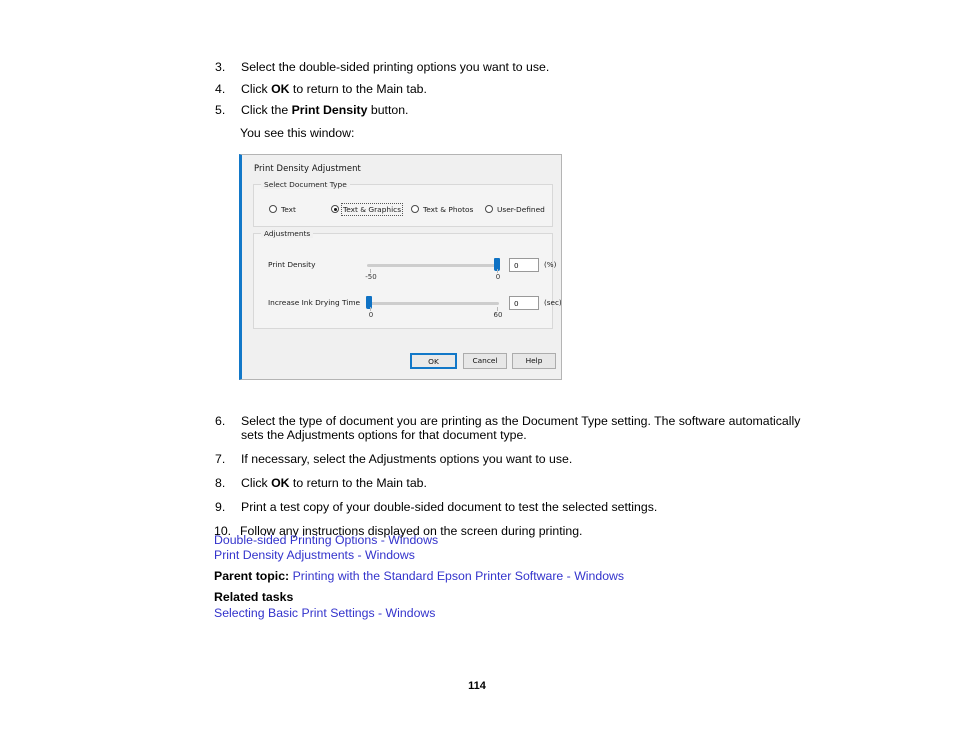  I want to click on step-number: 7., so click(220, 459).